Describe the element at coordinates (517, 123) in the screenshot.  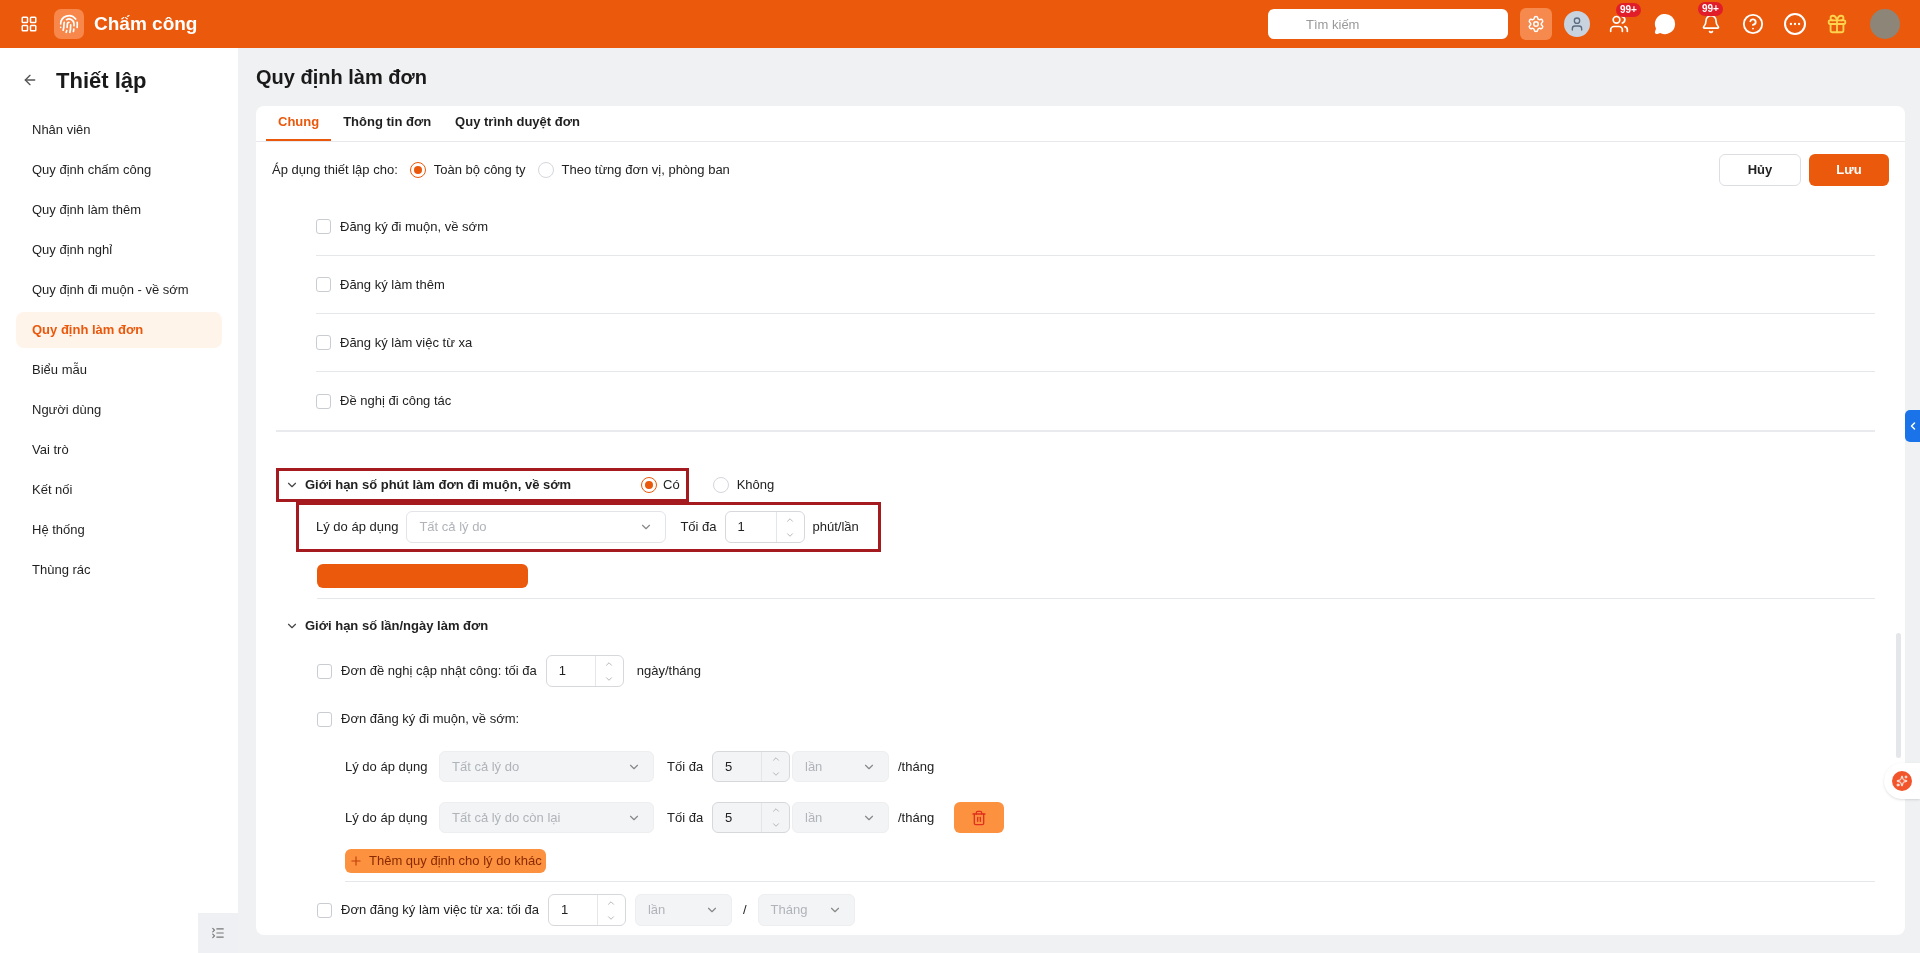
I see `tab: Quy trình duyệt đơn` at that location.